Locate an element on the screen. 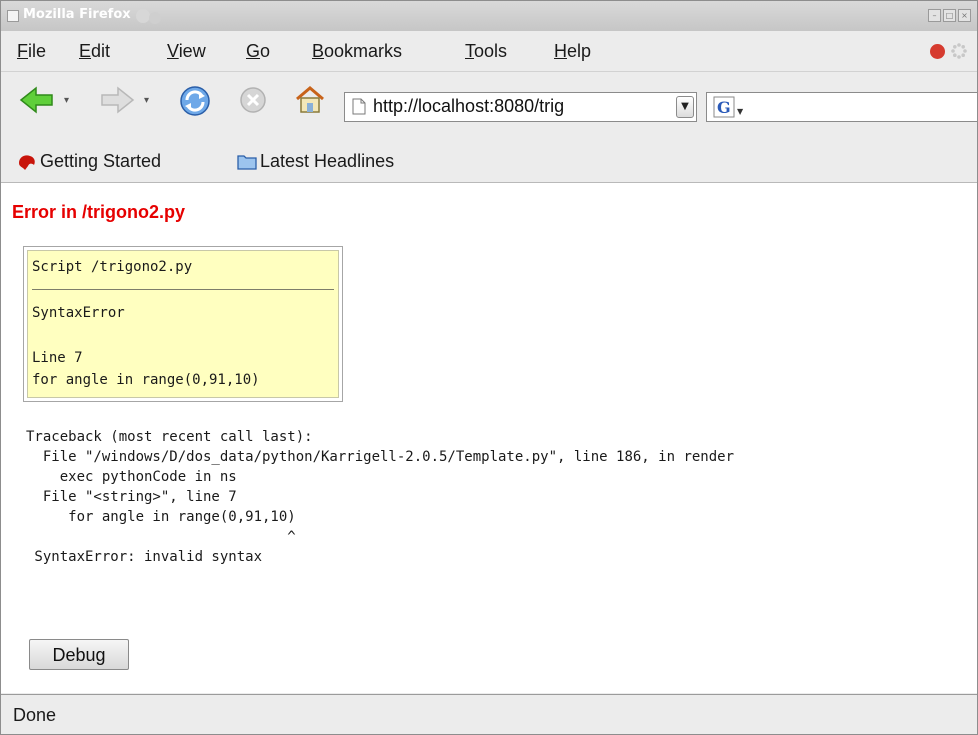  svg-text: G is located at coordinates (724, 107).